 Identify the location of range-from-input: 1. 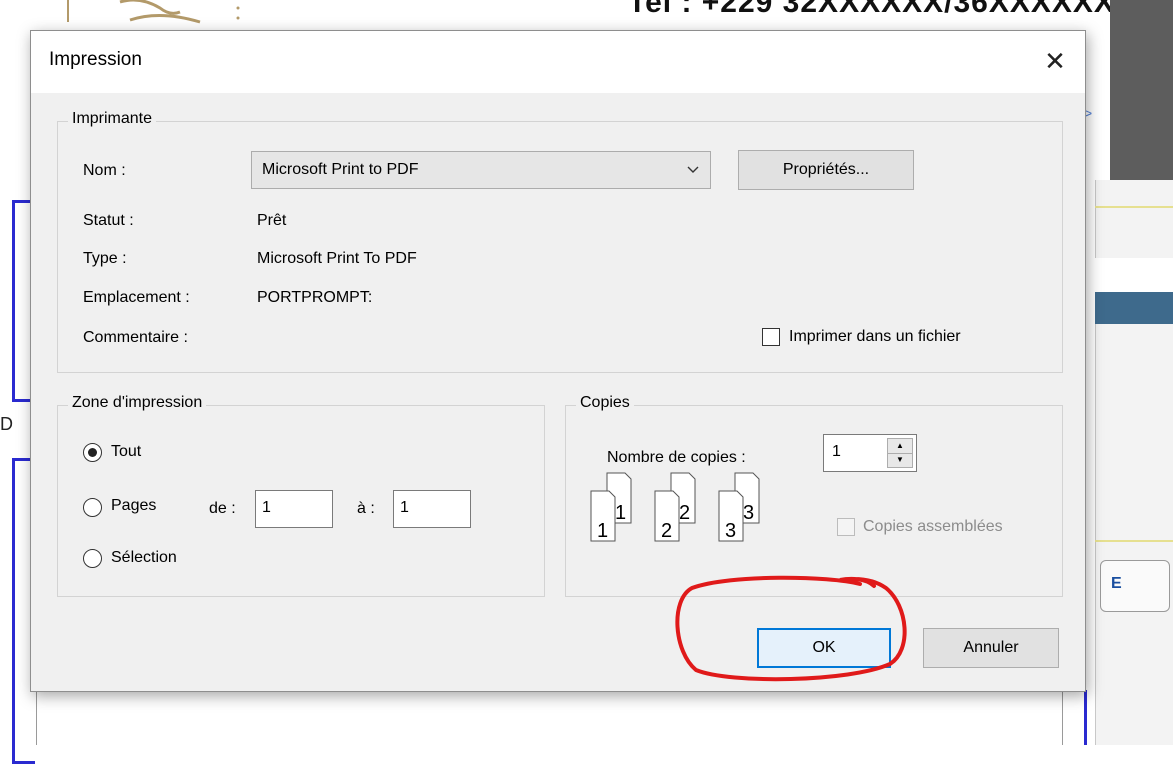
(294, 509).